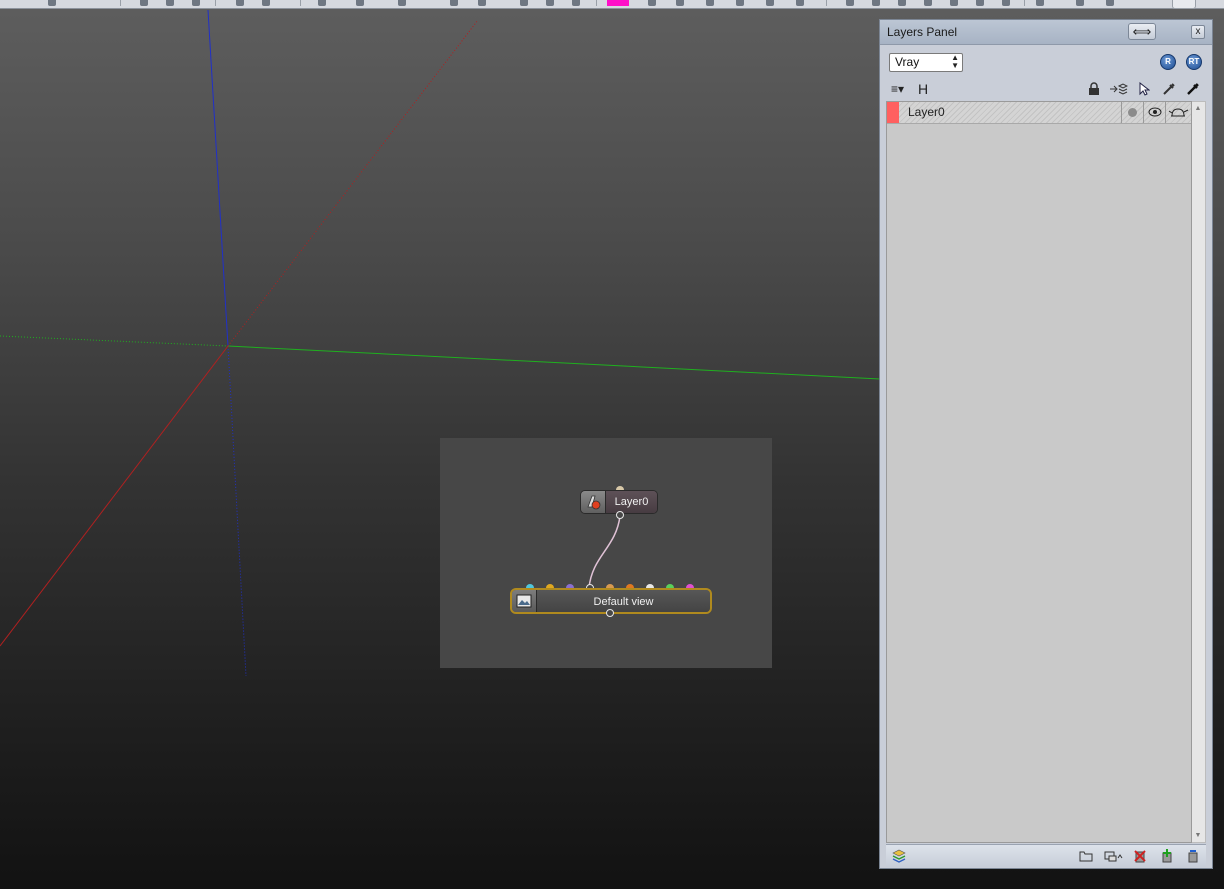  What do you see at coordinates (899, 858) in the screenshot?
I see `layer-stack-icon` at bounding box center [899, 858].